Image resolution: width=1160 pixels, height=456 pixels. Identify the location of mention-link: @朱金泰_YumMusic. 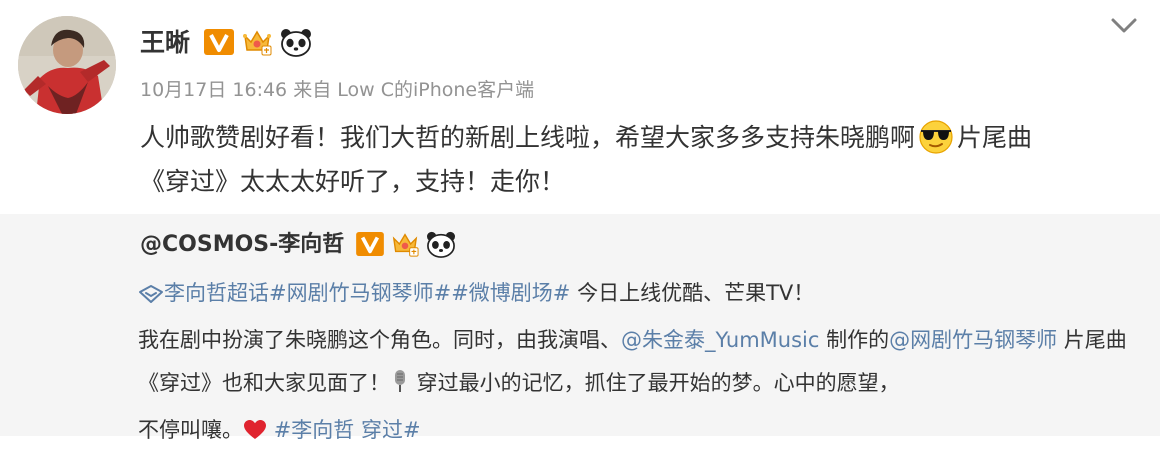
(720, 340).